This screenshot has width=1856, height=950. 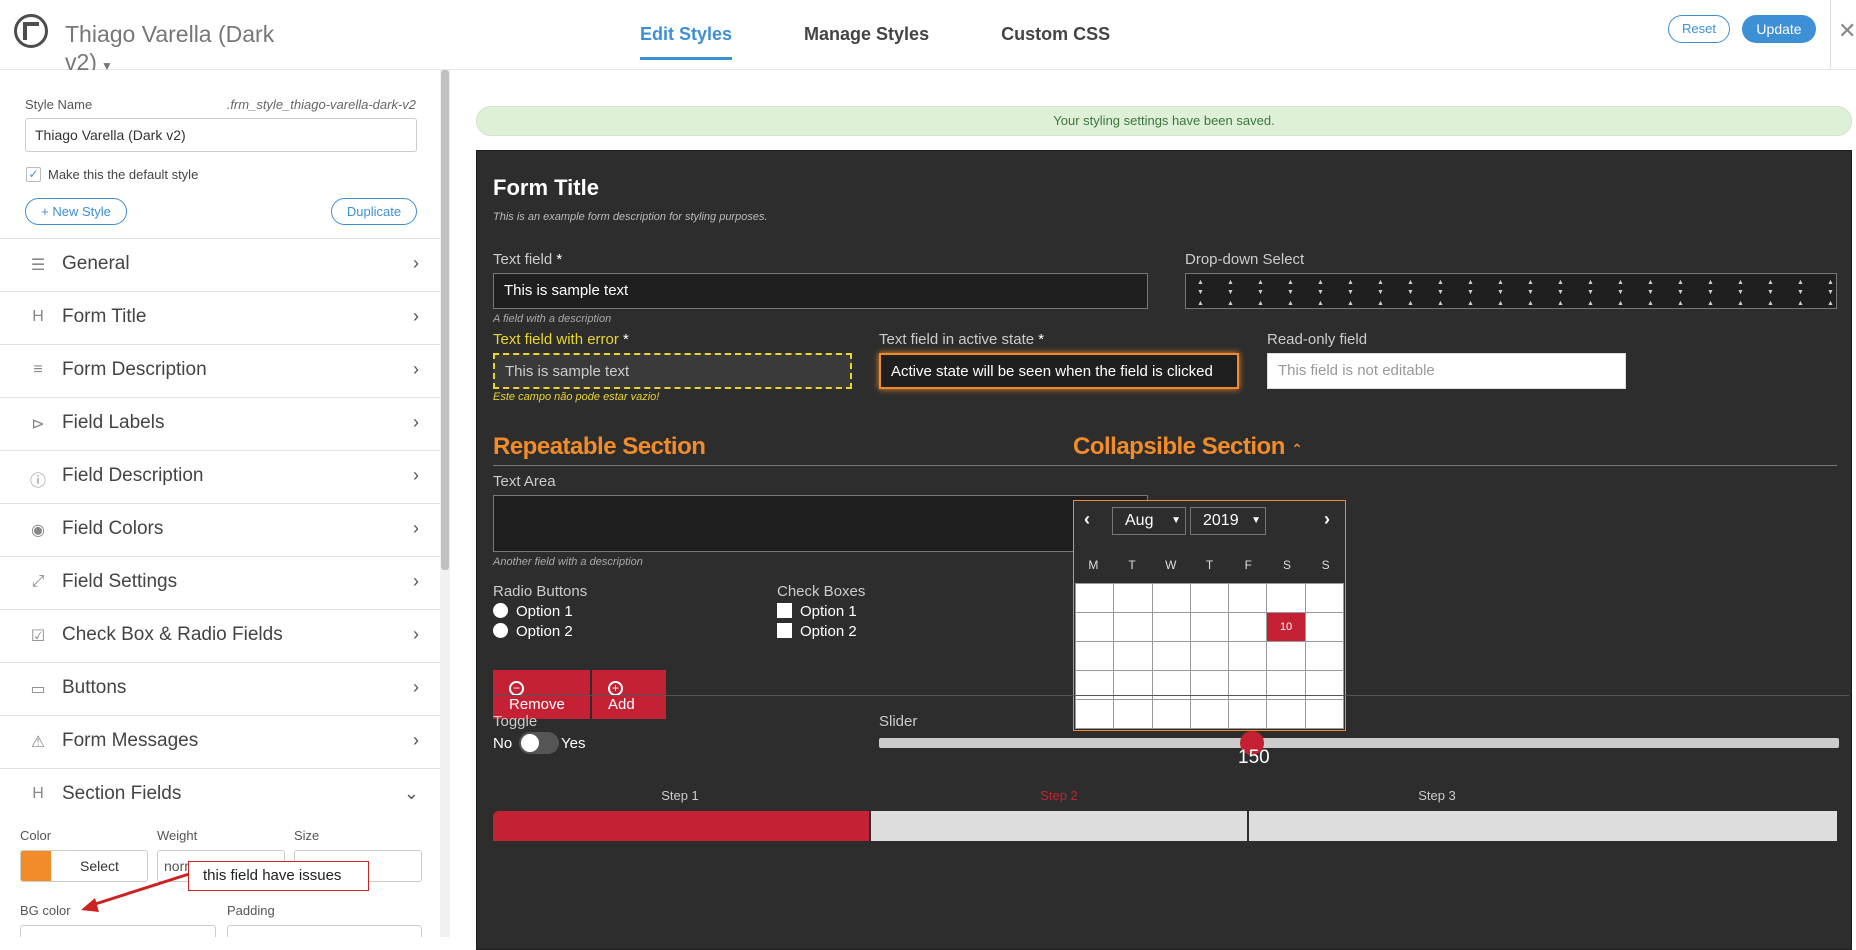 What do you see at coordinates (568, 562) in the screenshot?
I see `text-area-description: Another field with a description` at bounding box center [568, 562].